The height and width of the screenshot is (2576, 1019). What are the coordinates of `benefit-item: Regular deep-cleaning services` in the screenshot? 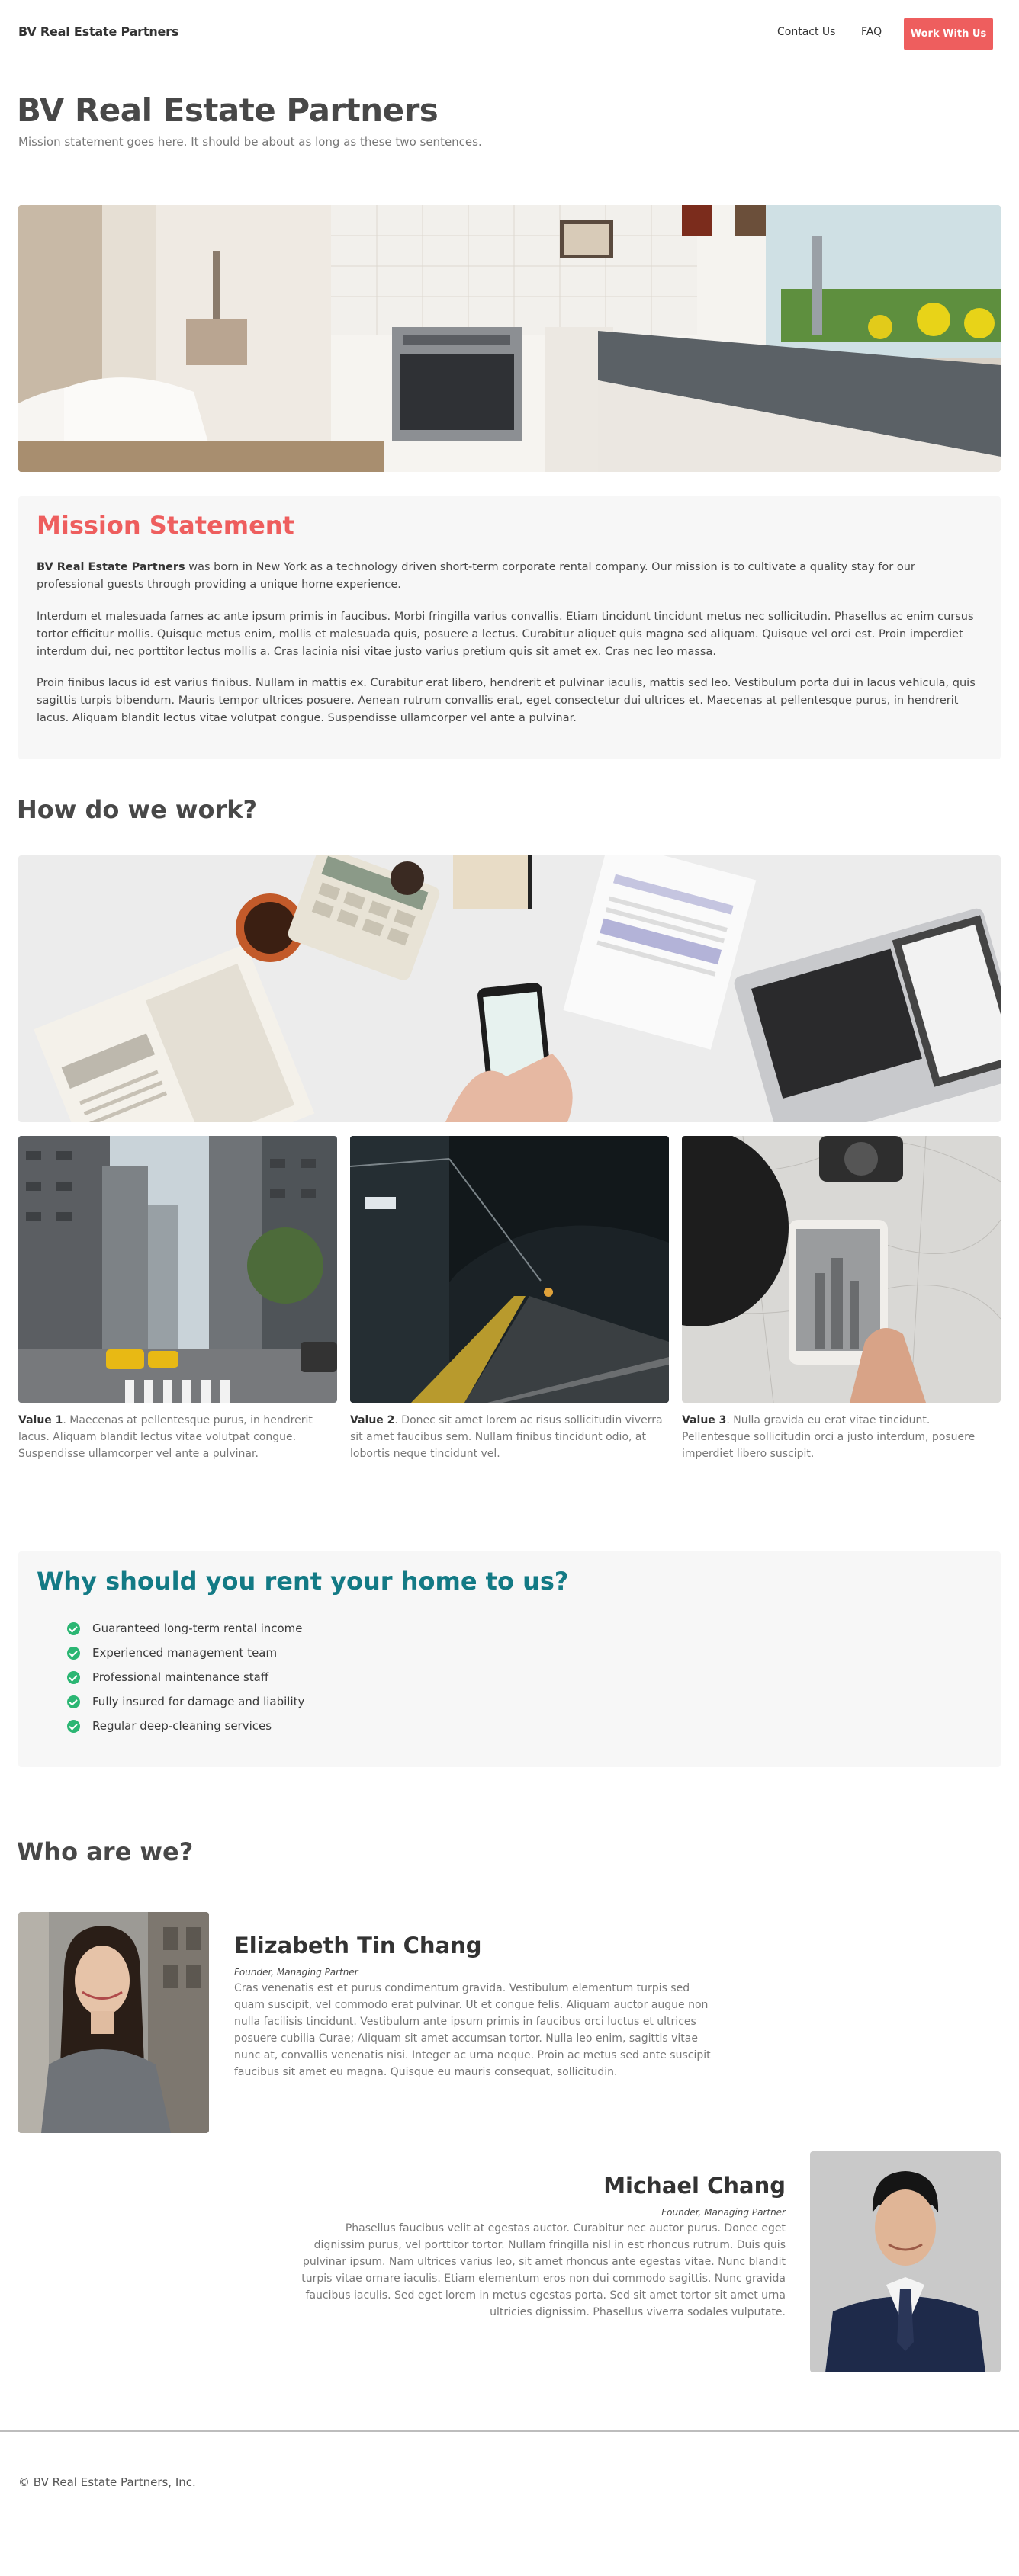 It's located at (185, 1726).